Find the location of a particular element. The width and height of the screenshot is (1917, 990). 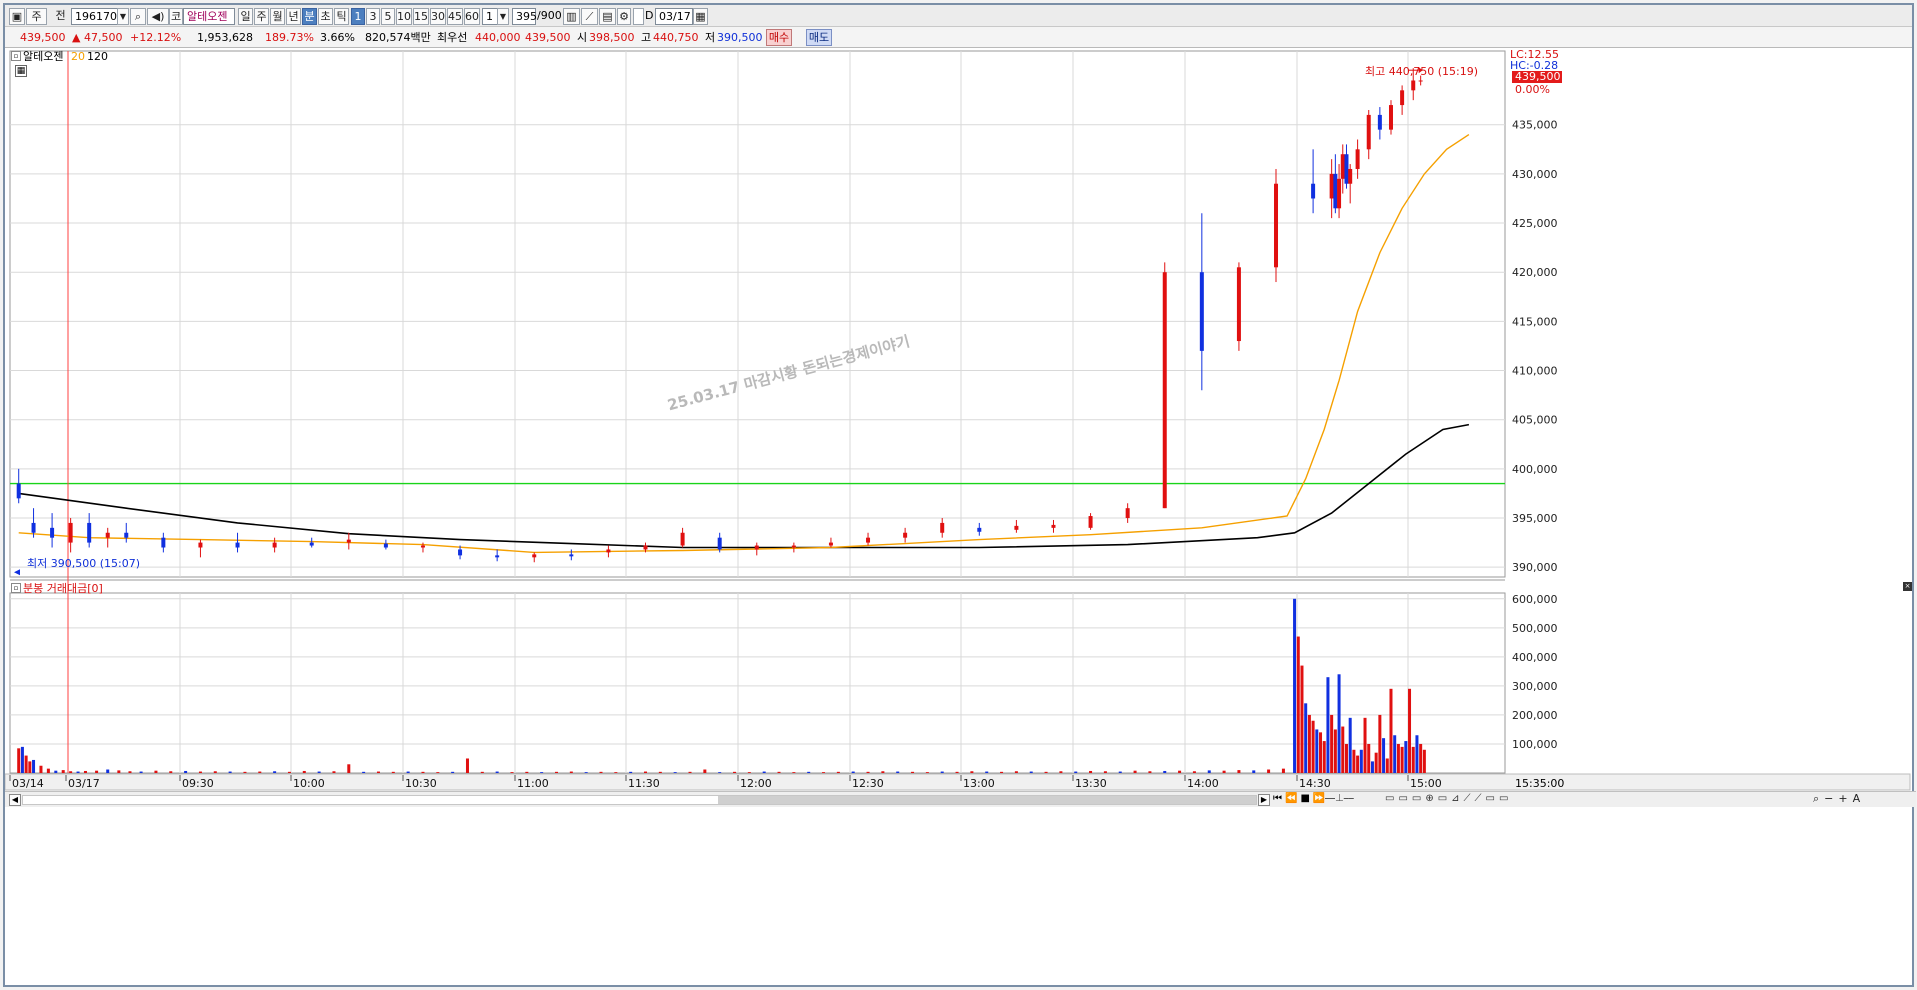

price-axis-tick: 395,000 is located at coordinates (1535, 518).